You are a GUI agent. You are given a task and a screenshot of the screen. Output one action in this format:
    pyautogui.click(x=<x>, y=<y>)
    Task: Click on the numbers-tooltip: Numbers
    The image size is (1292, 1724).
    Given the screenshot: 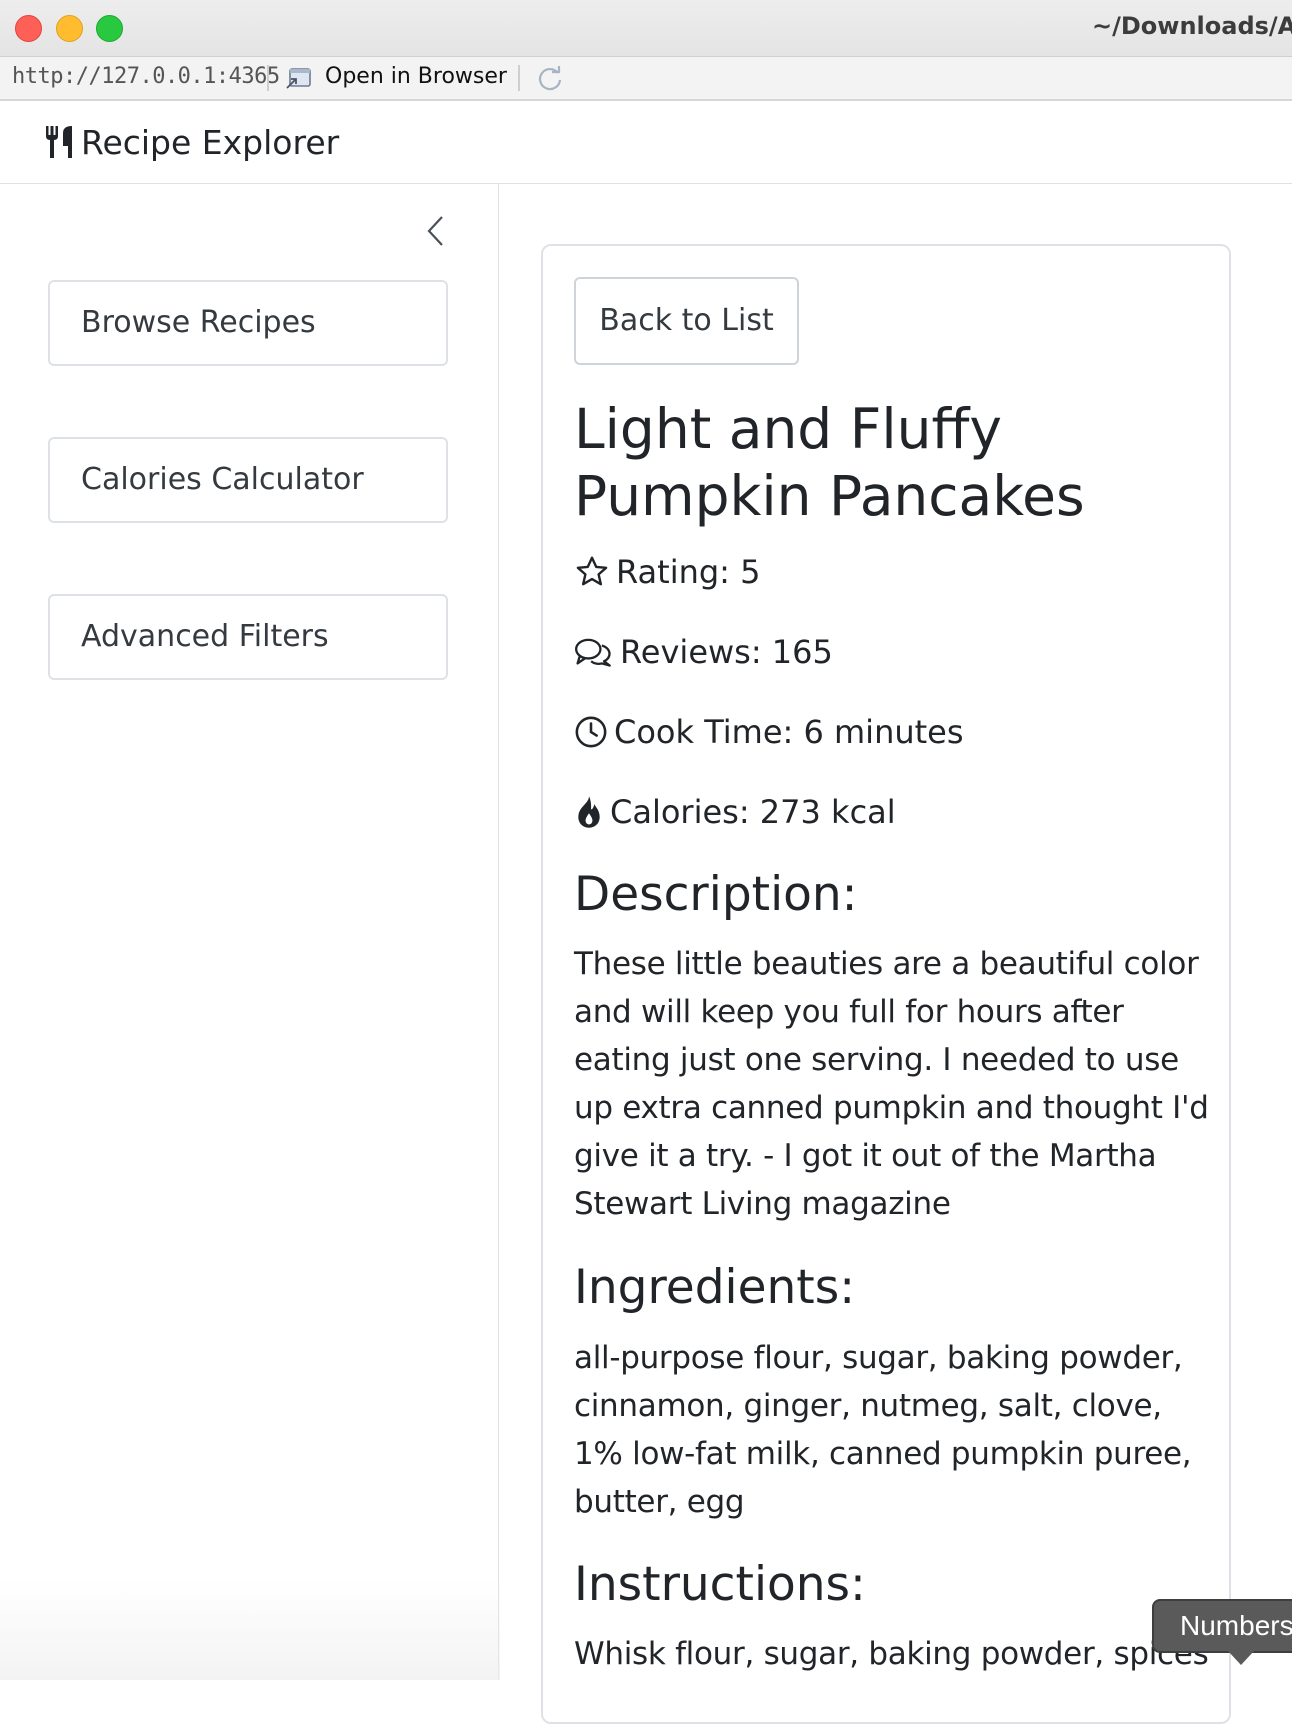 What is the action you would take?
    pyautogui.click(x=1222, y=1626)
    